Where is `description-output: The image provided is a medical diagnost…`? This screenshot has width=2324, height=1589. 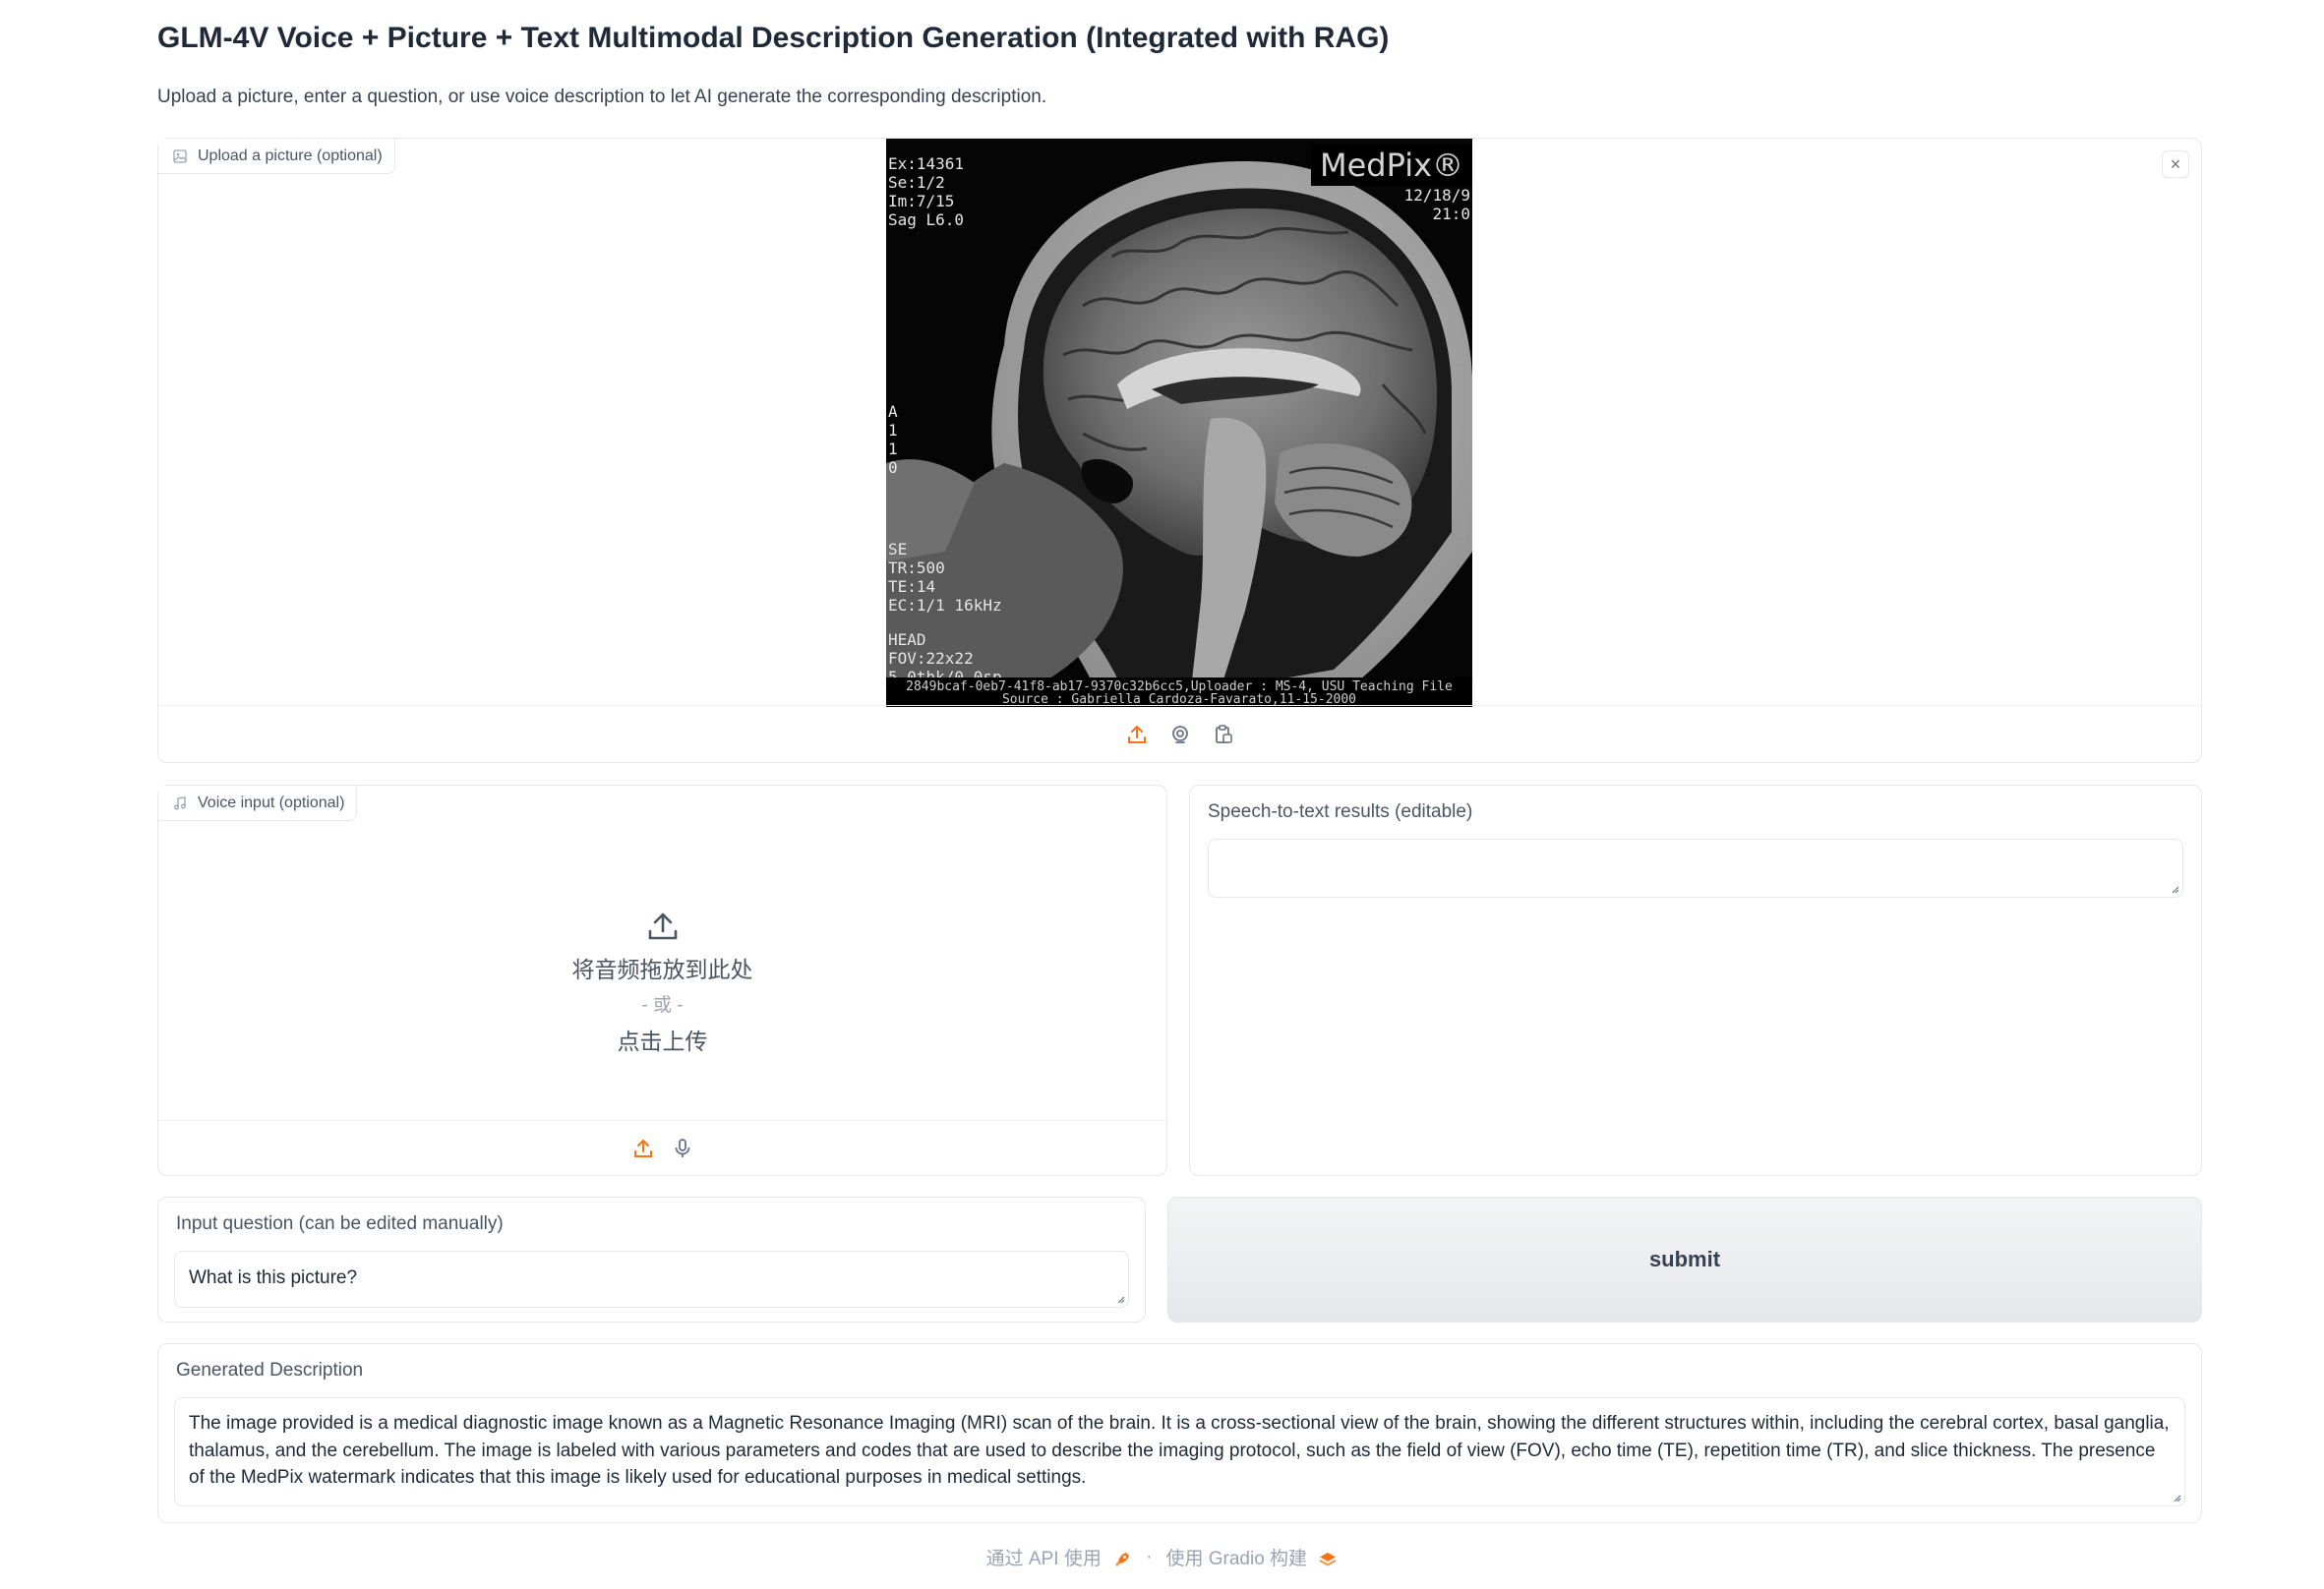 description-output: The image provided is a medical diagnost… is located at coordinates (1179, 1451).